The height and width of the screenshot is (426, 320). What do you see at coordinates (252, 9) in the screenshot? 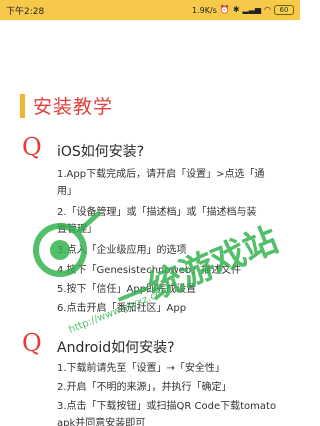
I see `signal-icon: ▂▃▅` at bounding box center [252, 9].